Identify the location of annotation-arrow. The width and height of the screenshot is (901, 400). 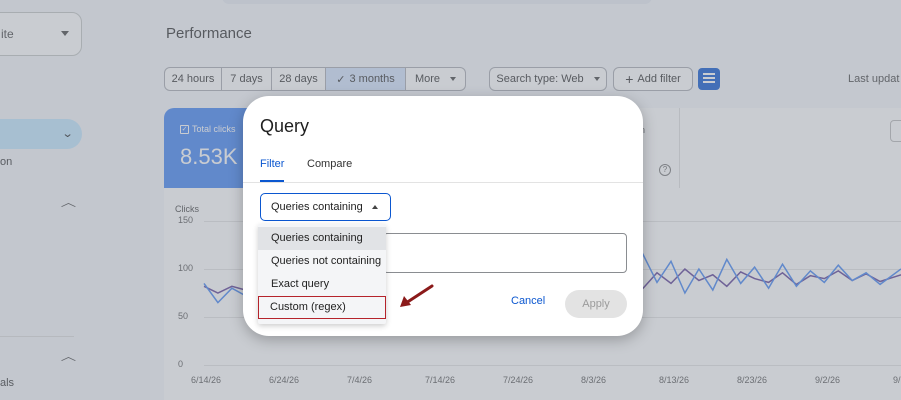
(417, 295).